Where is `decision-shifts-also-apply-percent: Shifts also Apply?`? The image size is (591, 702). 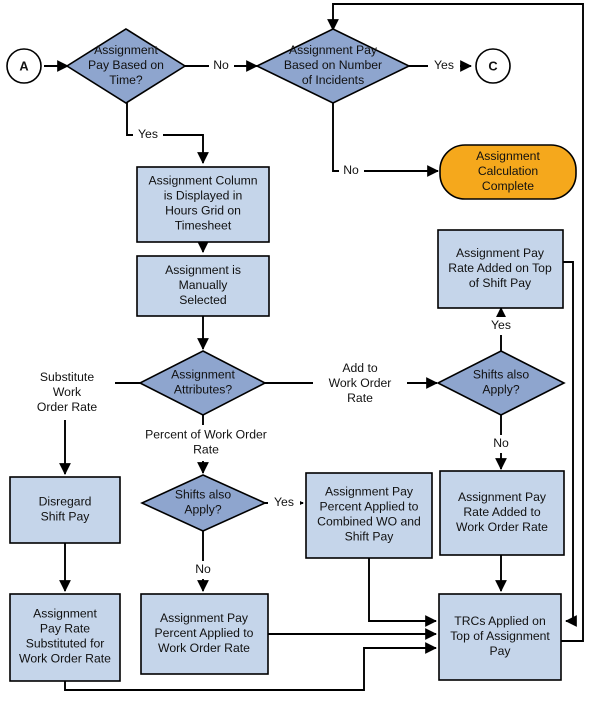
decision-shifts-also-apply-percent: Shifts also Apply? is located at coordinates (203, 503).